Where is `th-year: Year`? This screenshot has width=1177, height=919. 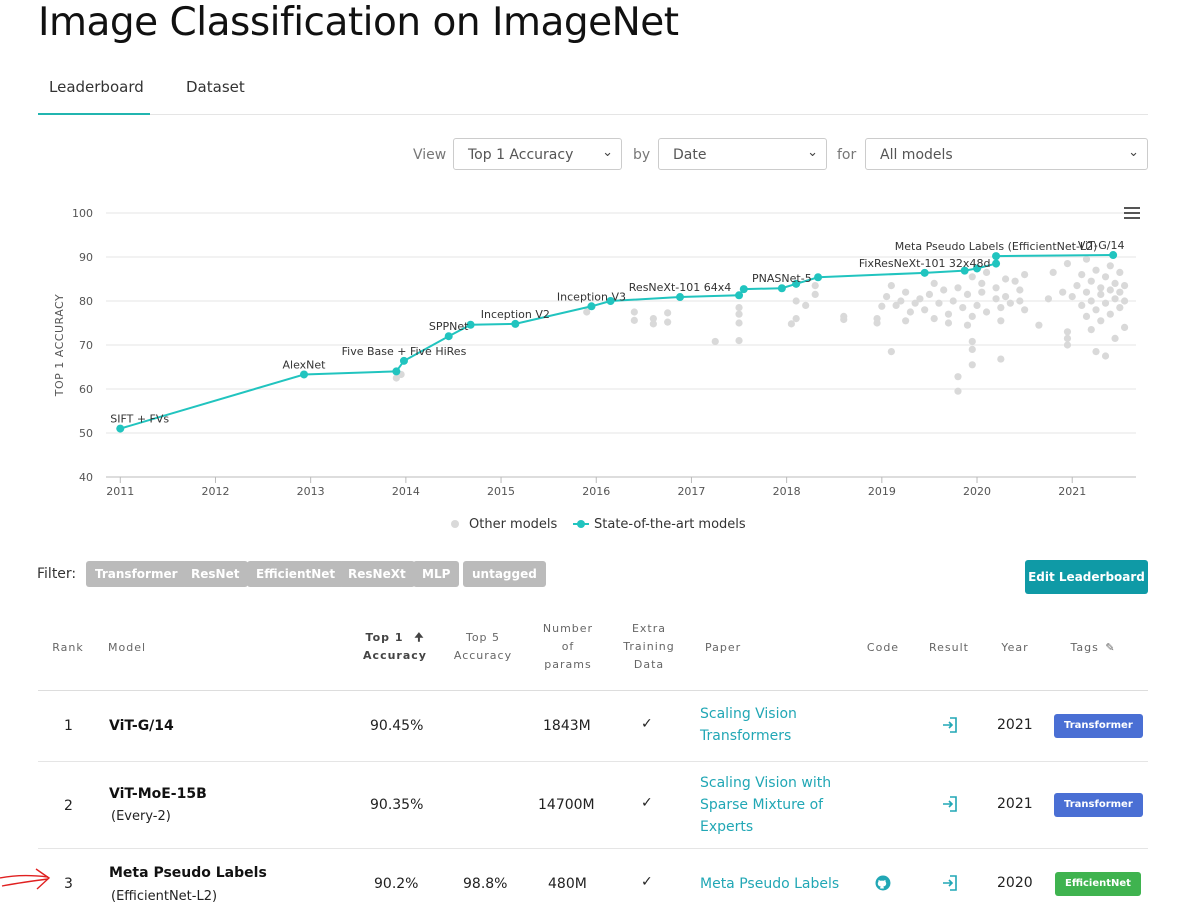 th-year: Year is located at coordinates (1015, 648).